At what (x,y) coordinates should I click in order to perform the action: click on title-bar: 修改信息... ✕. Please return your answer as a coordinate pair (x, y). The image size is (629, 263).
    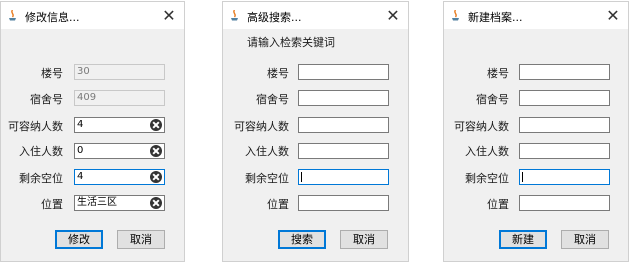
    Looking at the image, I should click on (92, 15).